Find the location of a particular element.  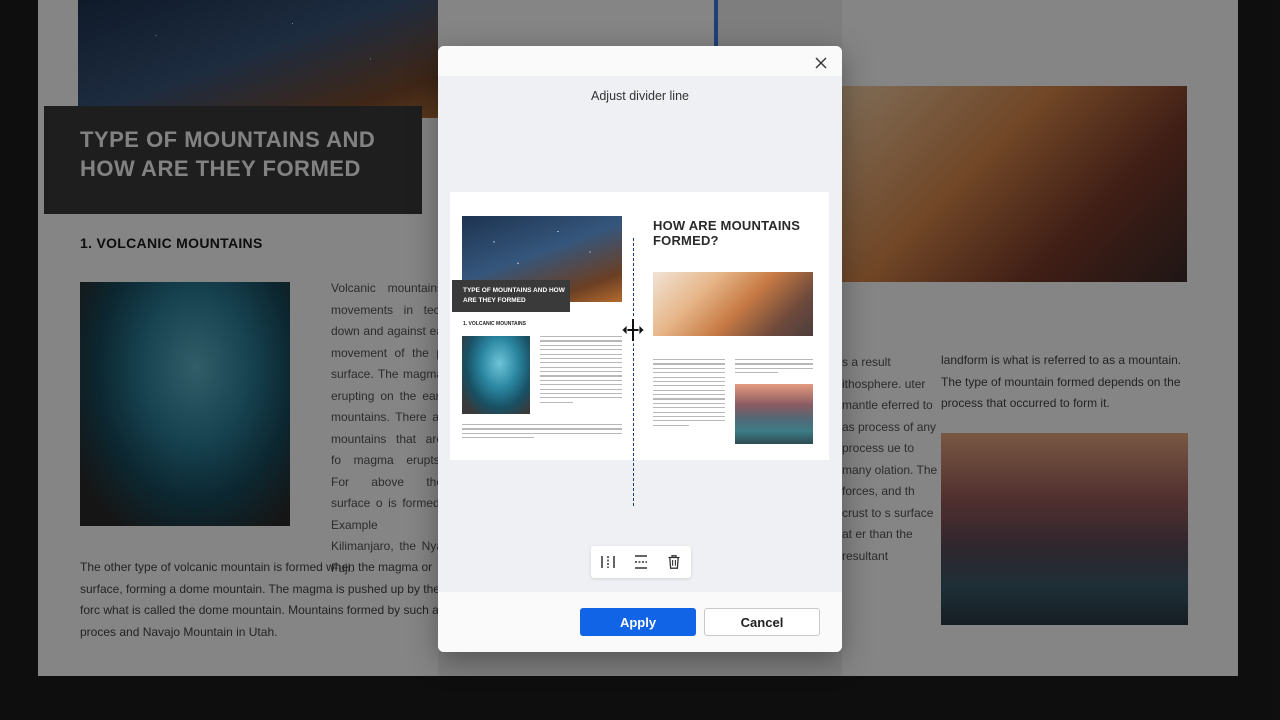

apply-button: Apply is located at coordinates (638, 622).